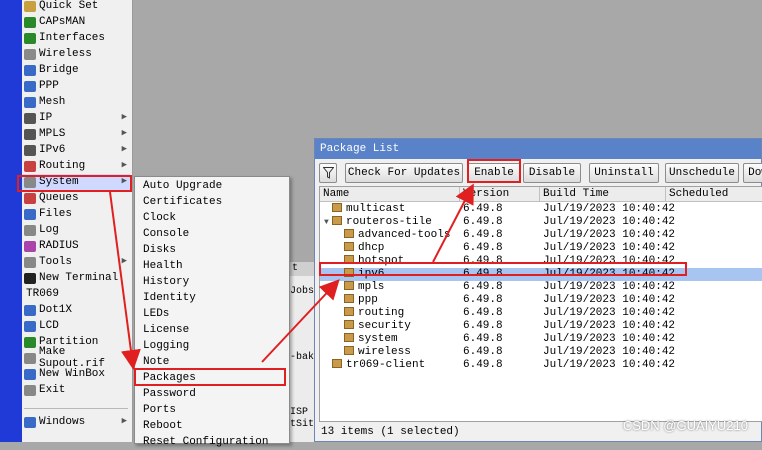 The width and height of the screenshot is (762, 450). What do you see at coordinates (404, 173) in the screenshot?
I see `check-for-updates-button: Check For Updates` at bounding box center [404, 173].